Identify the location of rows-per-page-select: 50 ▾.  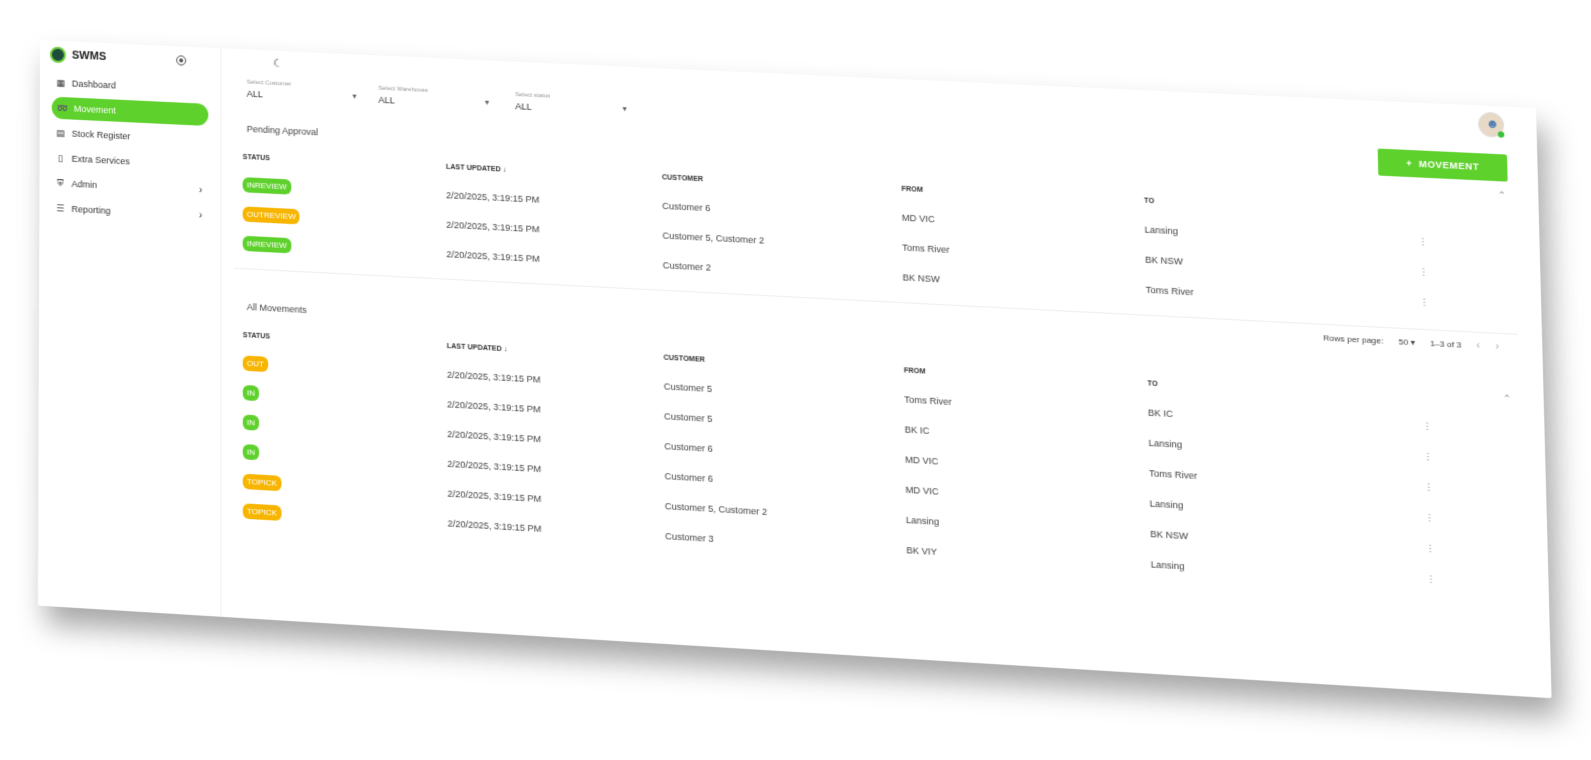
(1406, 342).